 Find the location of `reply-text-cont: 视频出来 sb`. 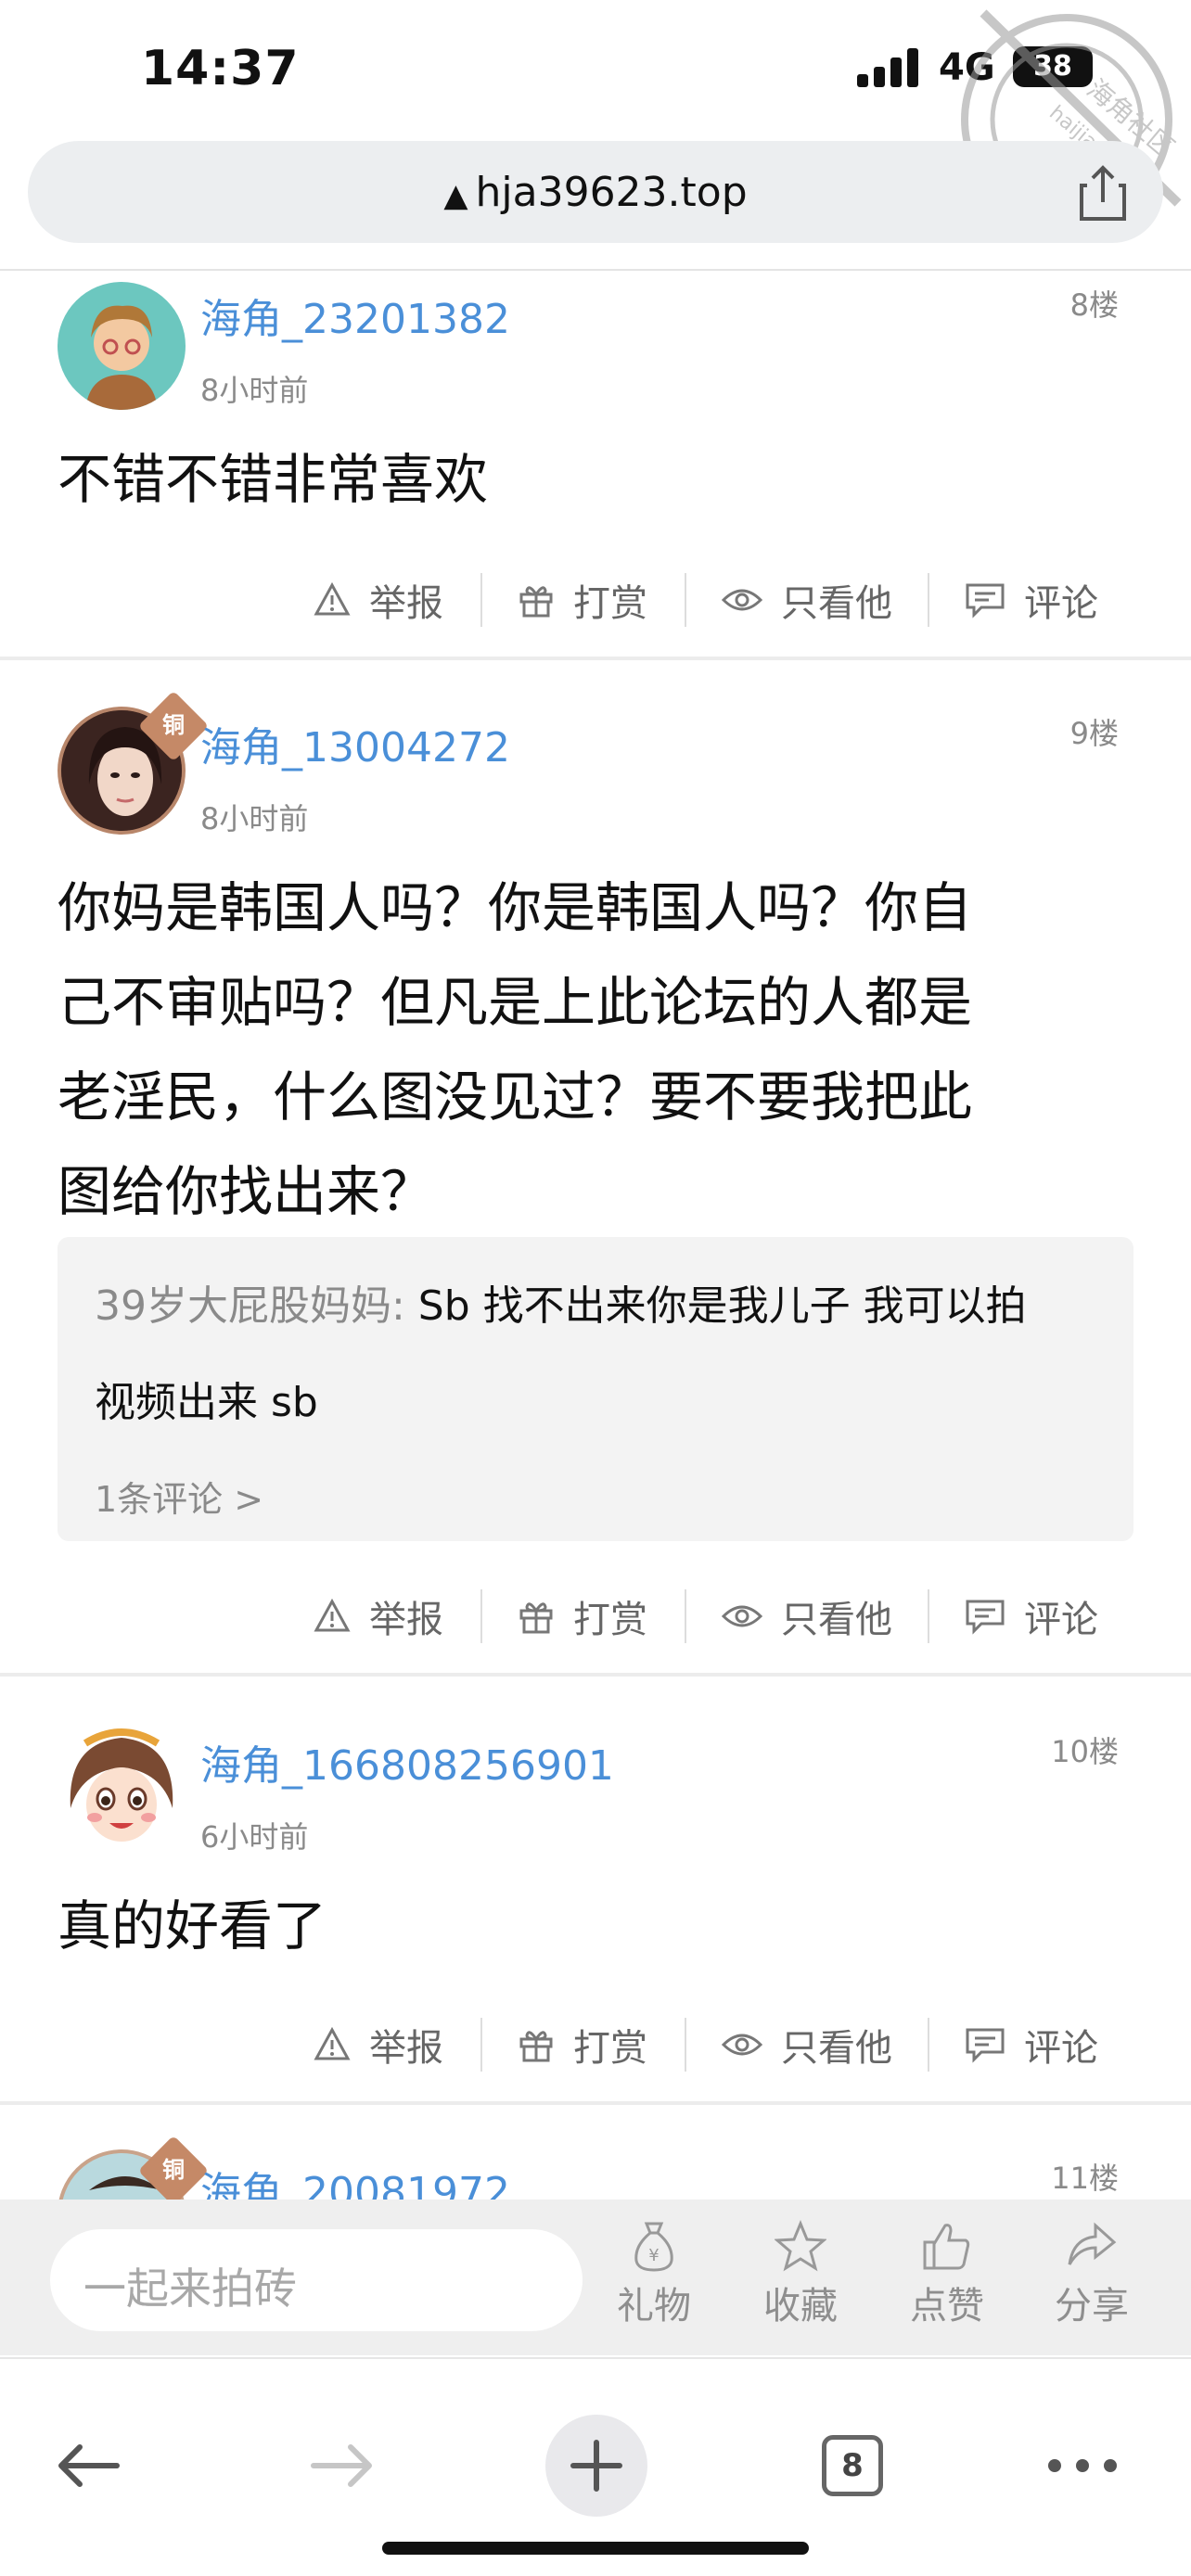

reply-text-cont: 视频出来 sb is located at coordinates (206, 1403).